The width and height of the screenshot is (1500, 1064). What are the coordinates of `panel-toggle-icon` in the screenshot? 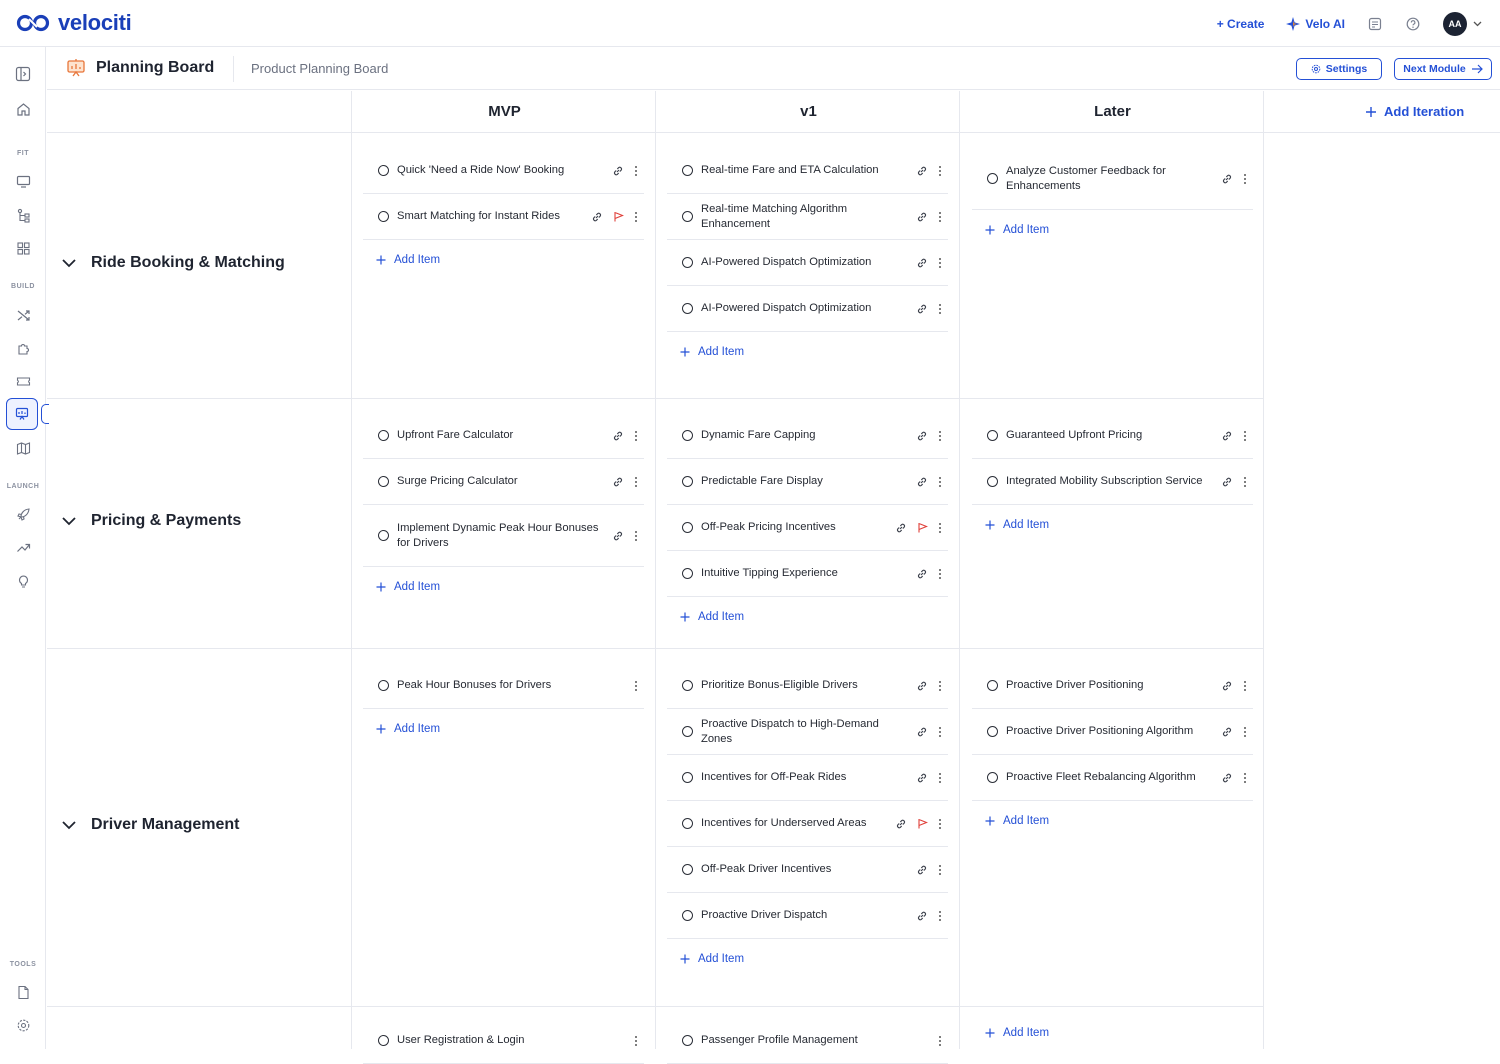 It's located at (23, 74).